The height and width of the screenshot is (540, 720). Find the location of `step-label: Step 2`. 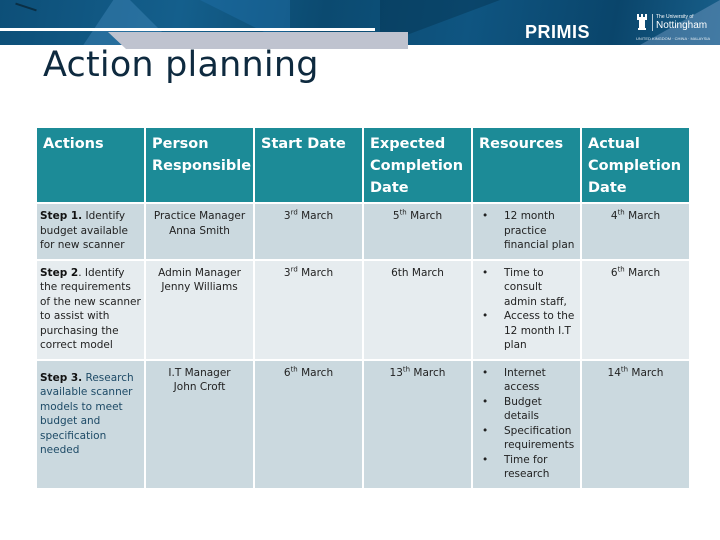

step-label: Step 2 is located at coordinates (59, 272).